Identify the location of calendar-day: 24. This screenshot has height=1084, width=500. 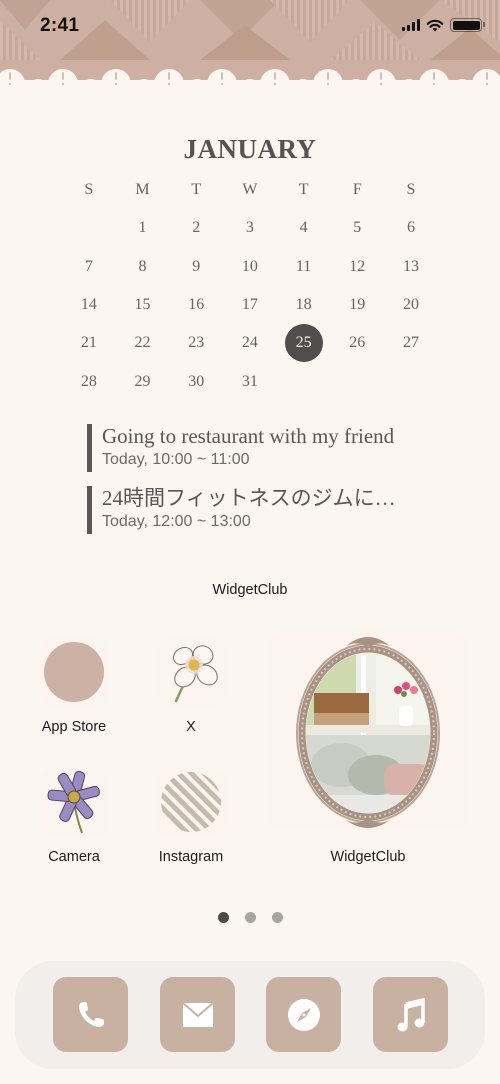
(250, 343).